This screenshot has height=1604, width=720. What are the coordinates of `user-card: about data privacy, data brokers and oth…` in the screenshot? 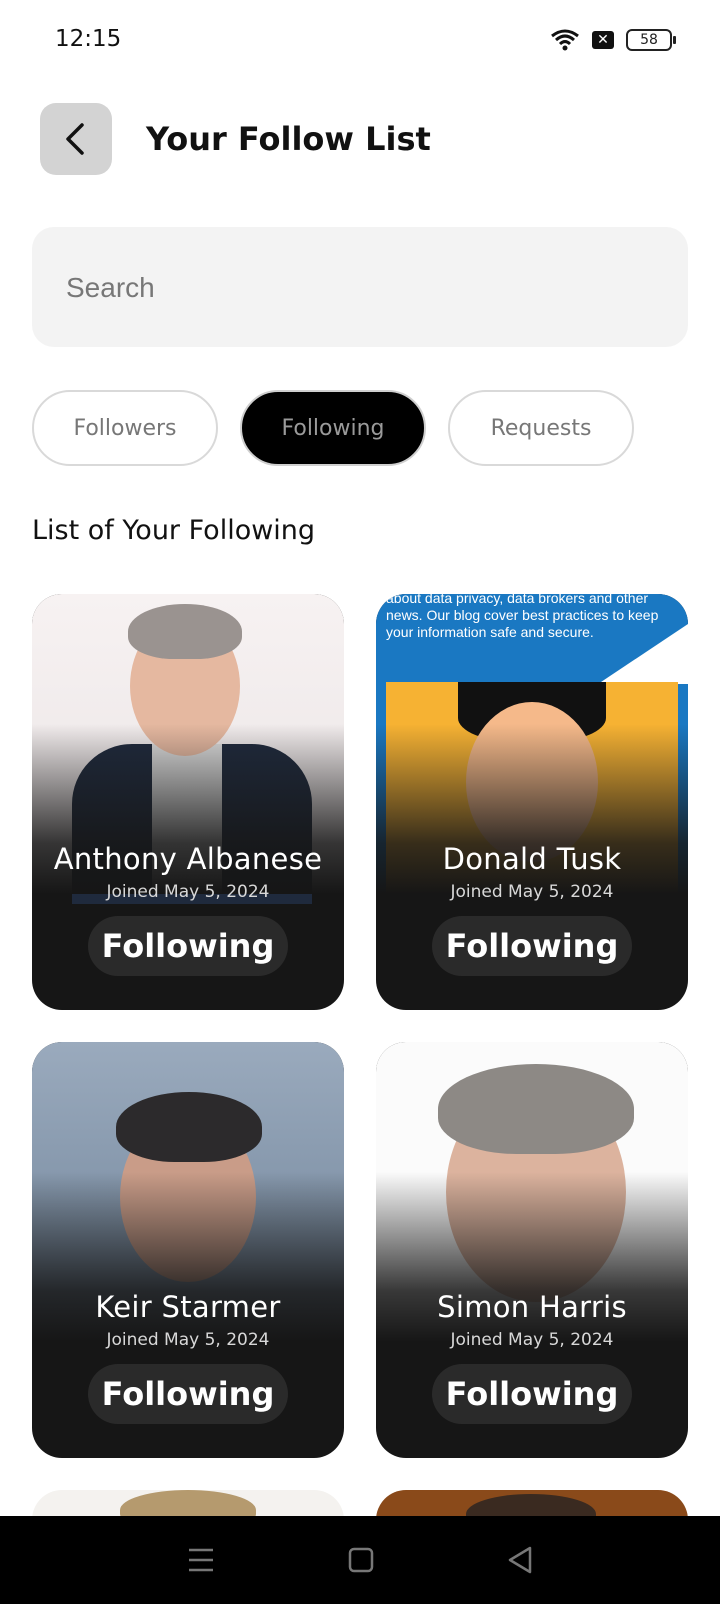 It's located at (532, 802).